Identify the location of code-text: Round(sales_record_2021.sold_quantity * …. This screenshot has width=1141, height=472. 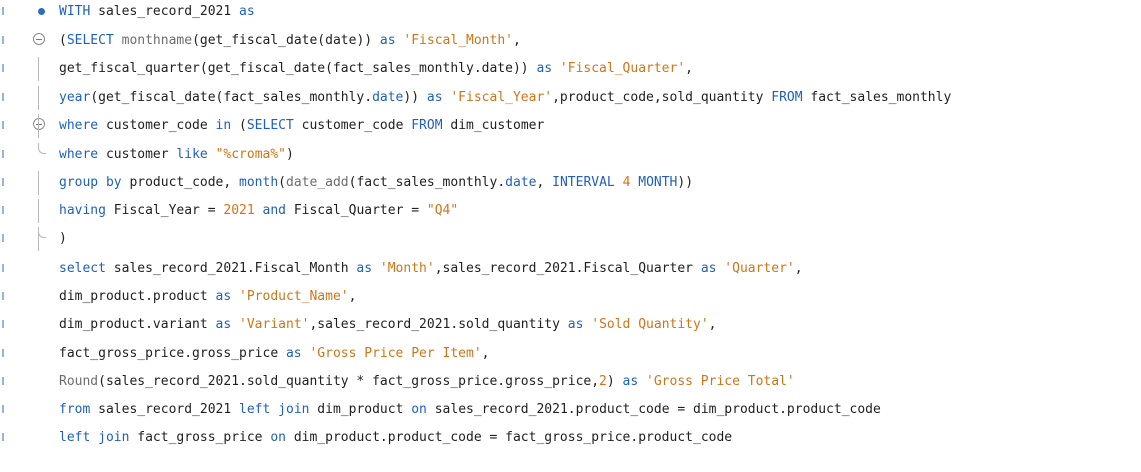
(427, 382).